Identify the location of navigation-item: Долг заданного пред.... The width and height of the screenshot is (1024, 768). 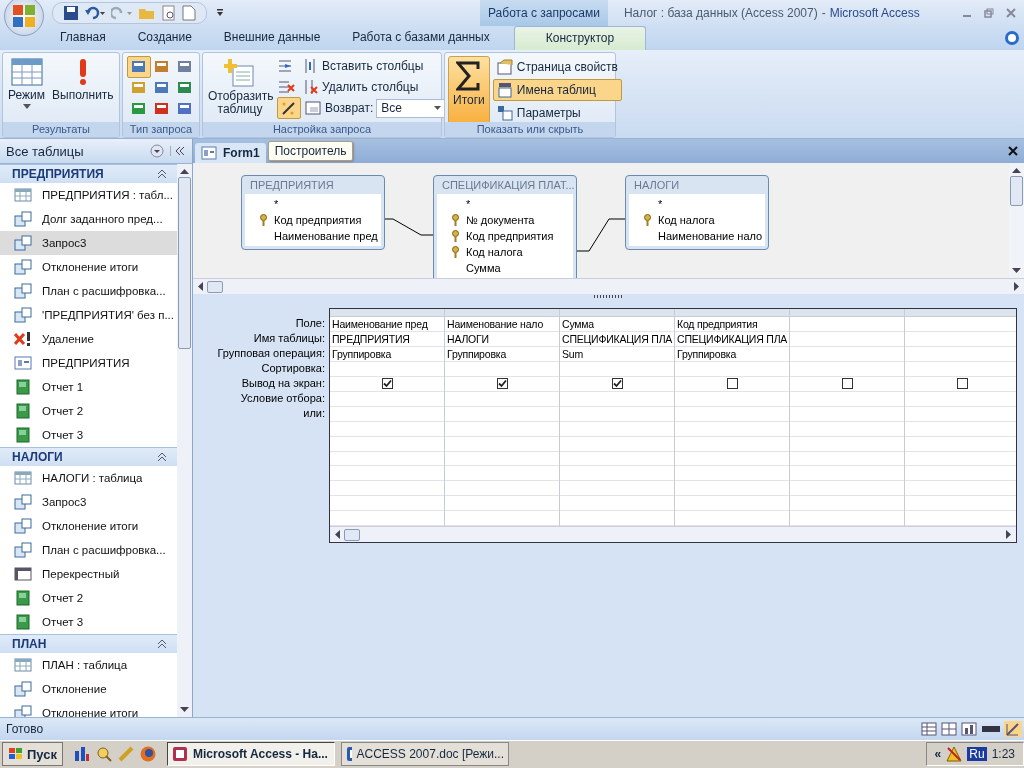
(88, 219).